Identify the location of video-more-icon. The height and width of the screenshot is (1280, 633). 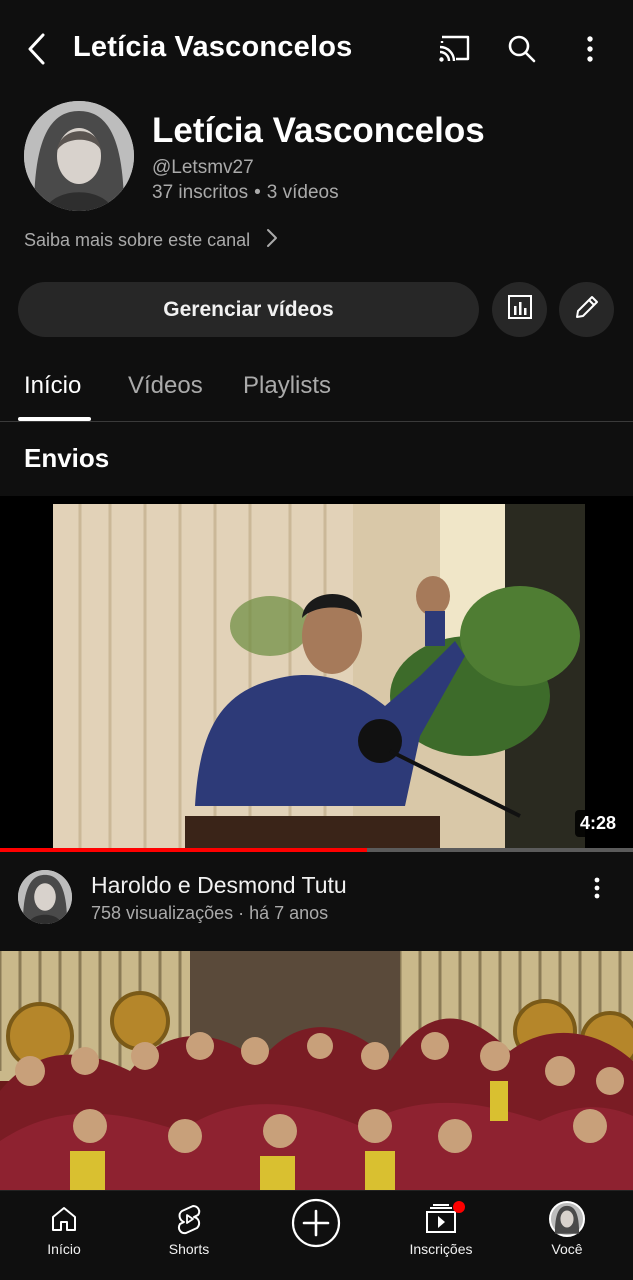
(597, 888).